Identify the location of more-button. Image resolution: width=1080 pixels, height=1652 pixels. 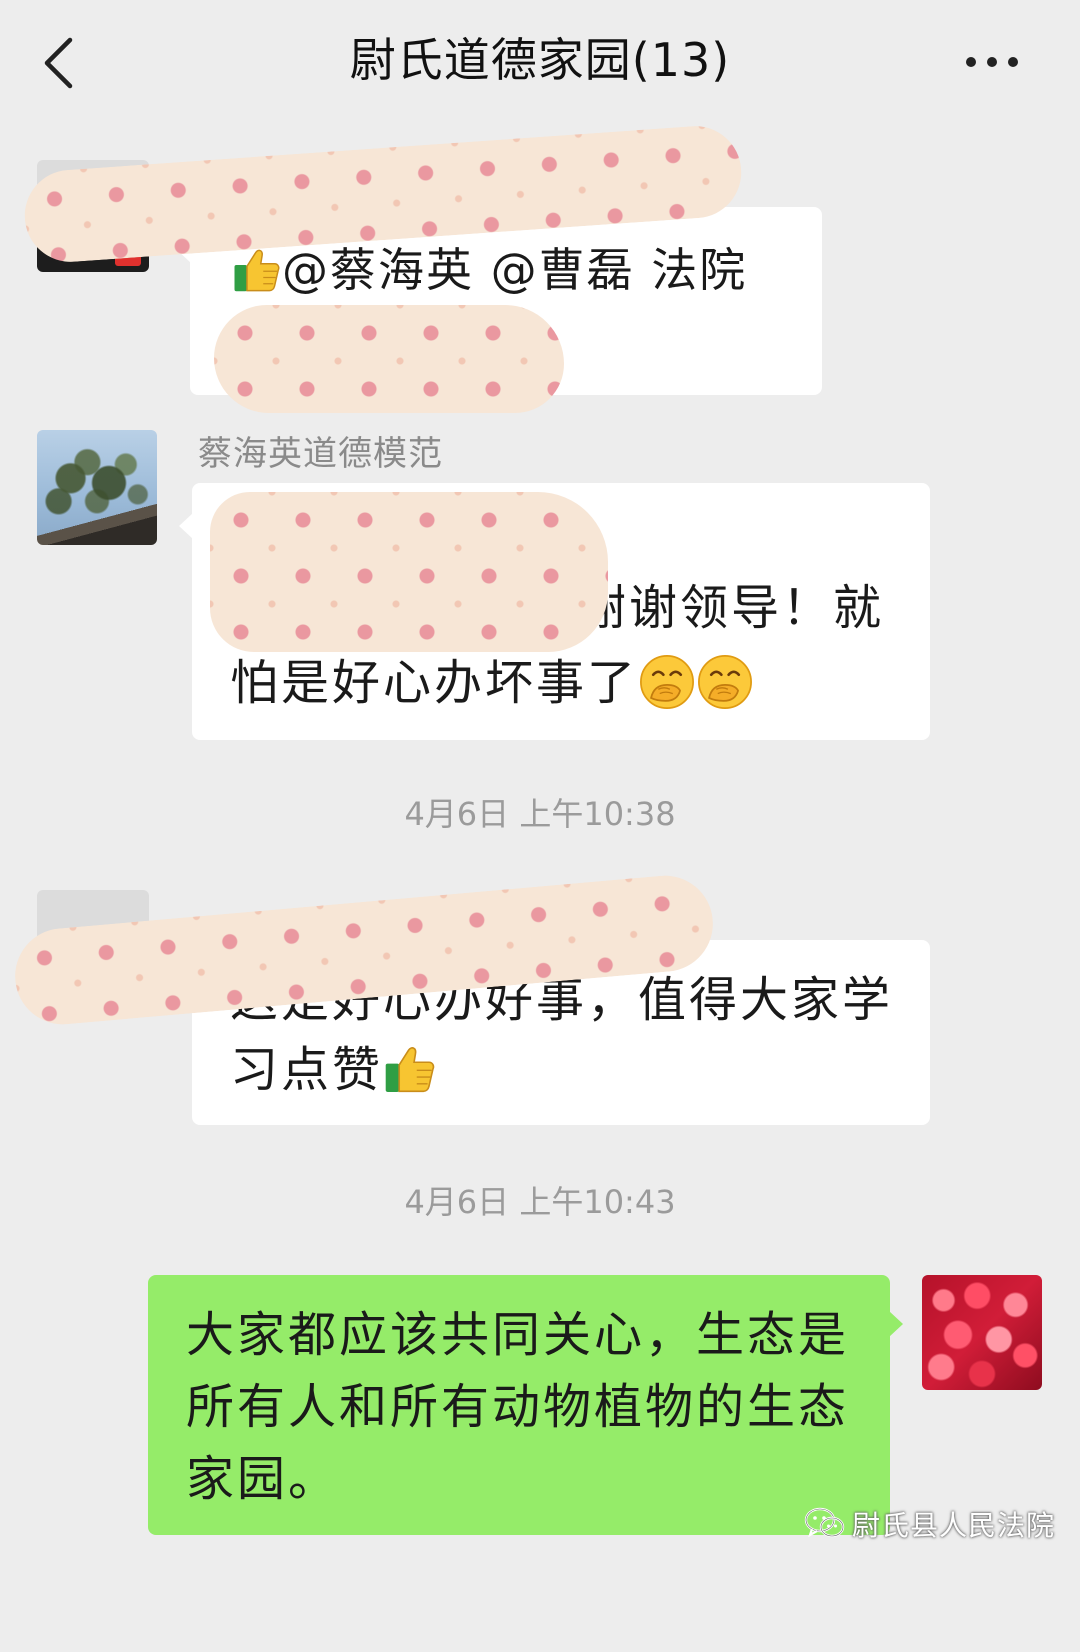
(992, 62).